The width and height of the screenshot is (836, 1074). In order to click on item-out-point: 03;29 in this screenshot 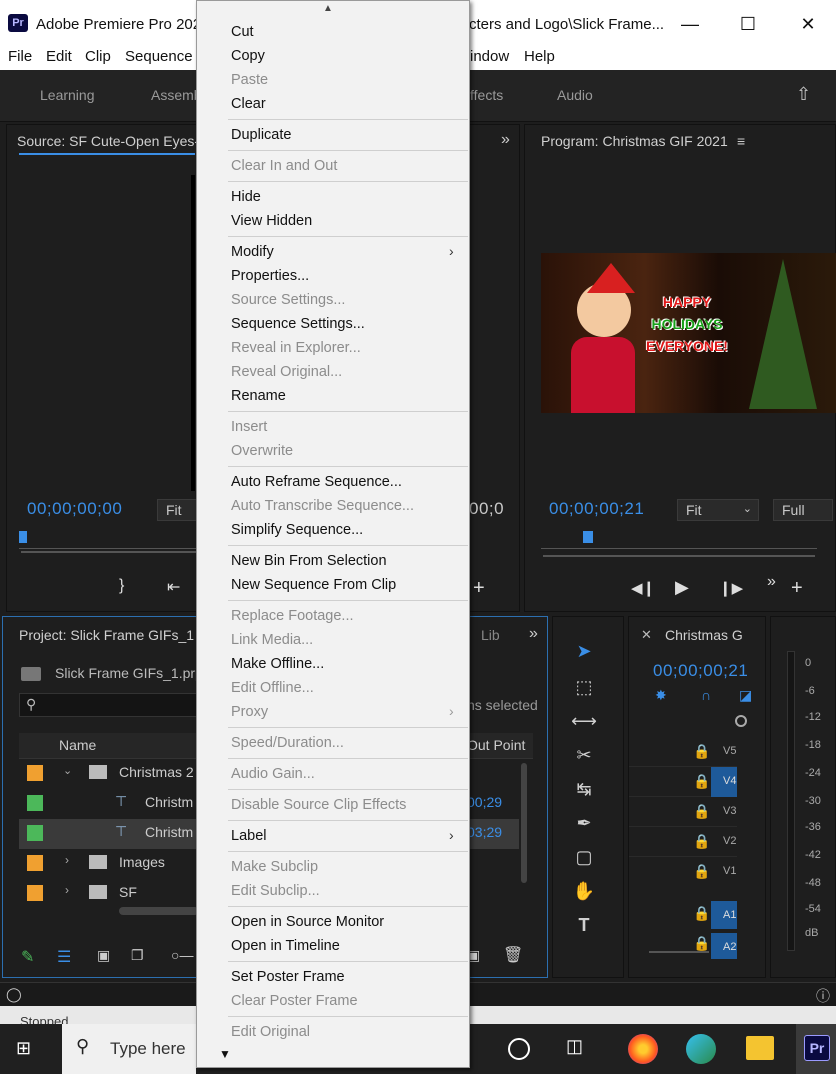, I will do `click(484, 832)`.